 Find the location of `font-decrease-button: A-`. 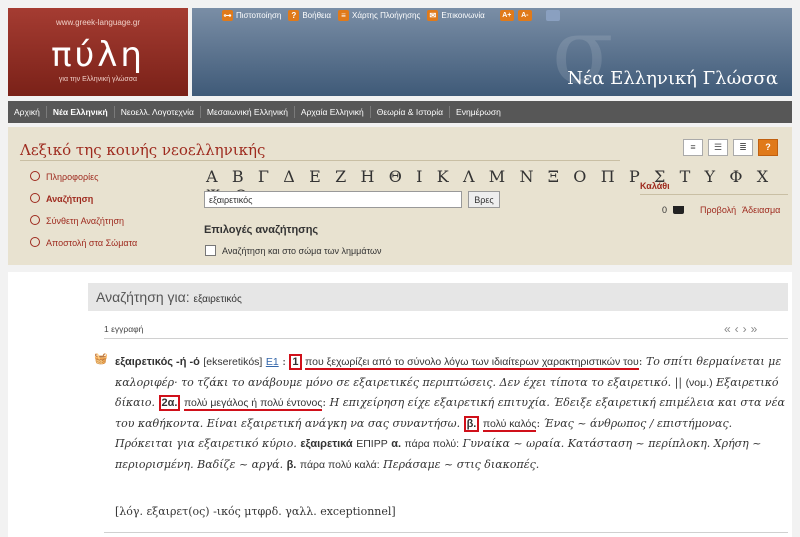

font-decrease-button: A- is located at coordinates (524, 15).